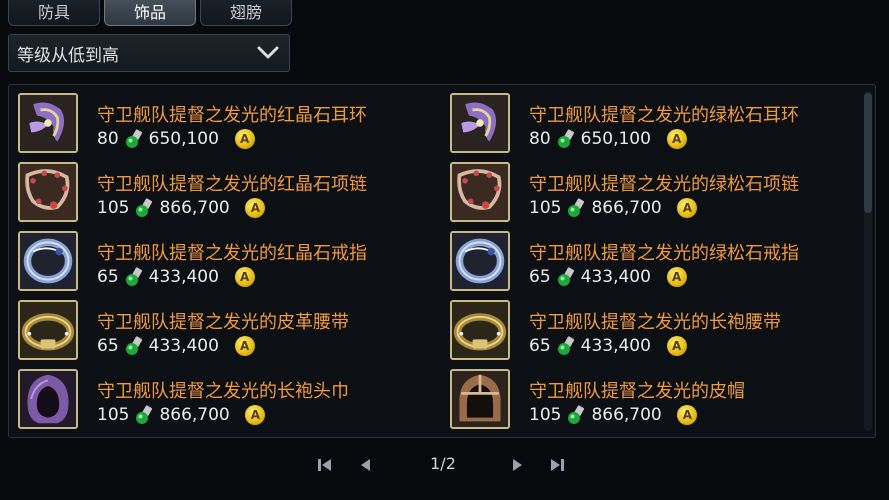  I want to click on item-name: 守卫舰队提督之发光的绿松石项链, so click(664, 184).